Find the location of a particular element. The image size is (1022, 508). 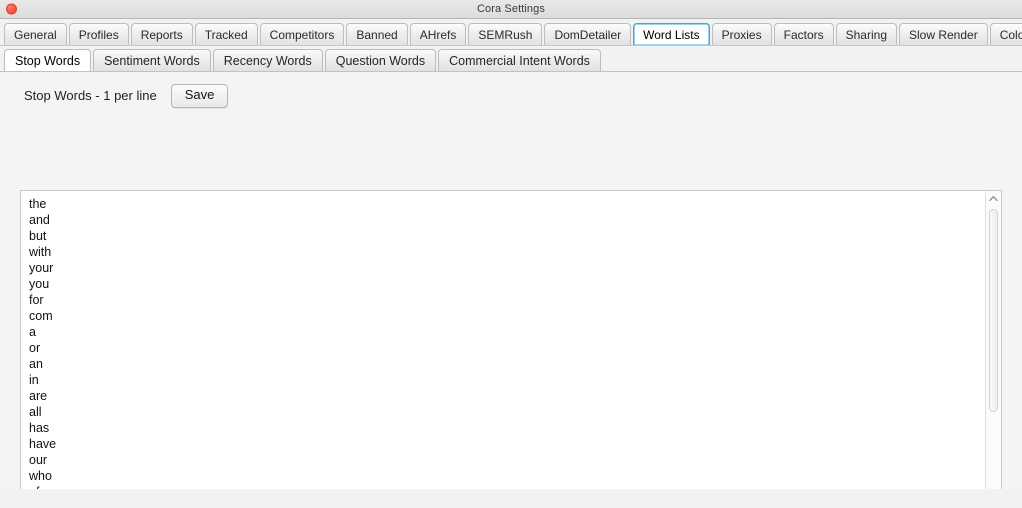

word-line: an is located at coordinates (36, 364).